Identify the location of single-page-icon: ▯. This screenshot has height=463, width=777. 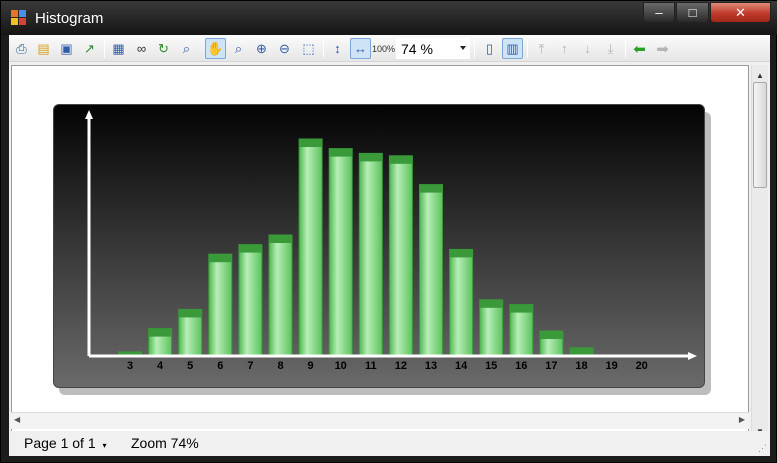
(489, 48).